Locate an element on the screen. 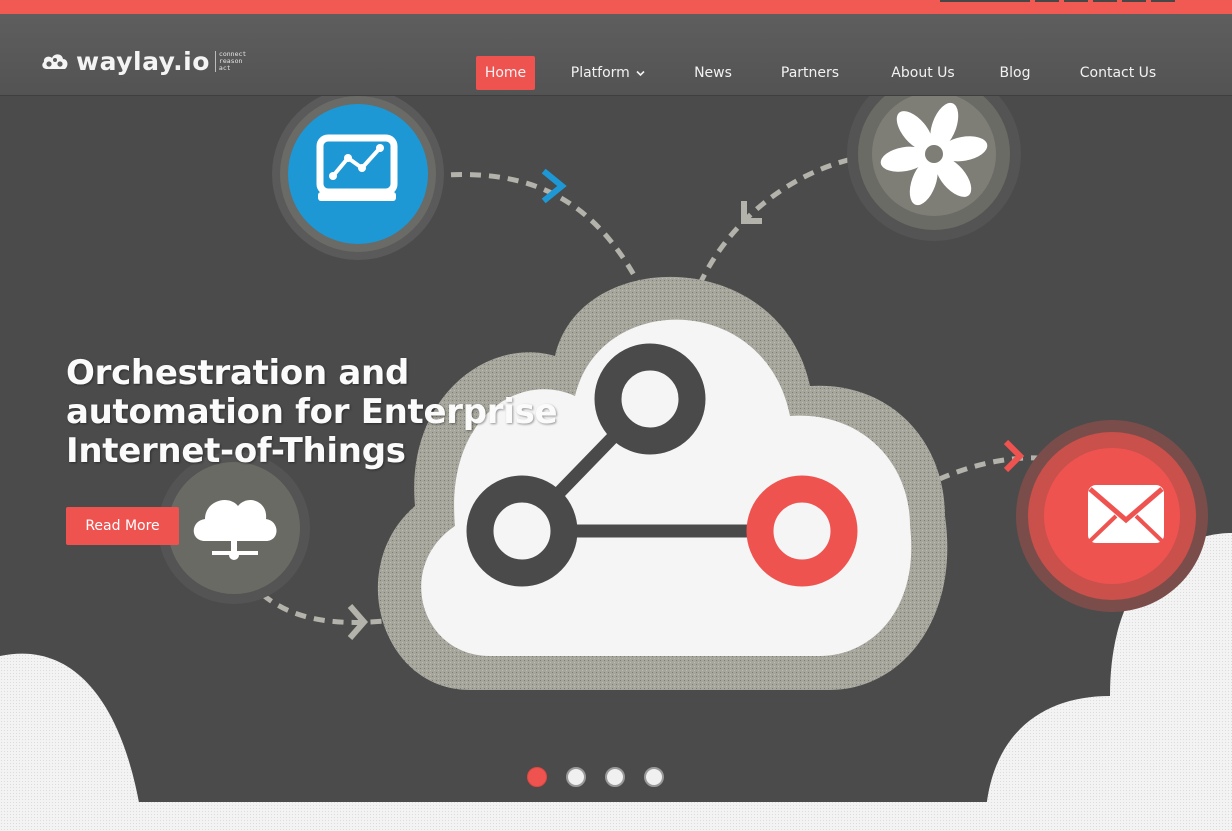  nav-item-label: About Us is located at coordinates (923, 73).